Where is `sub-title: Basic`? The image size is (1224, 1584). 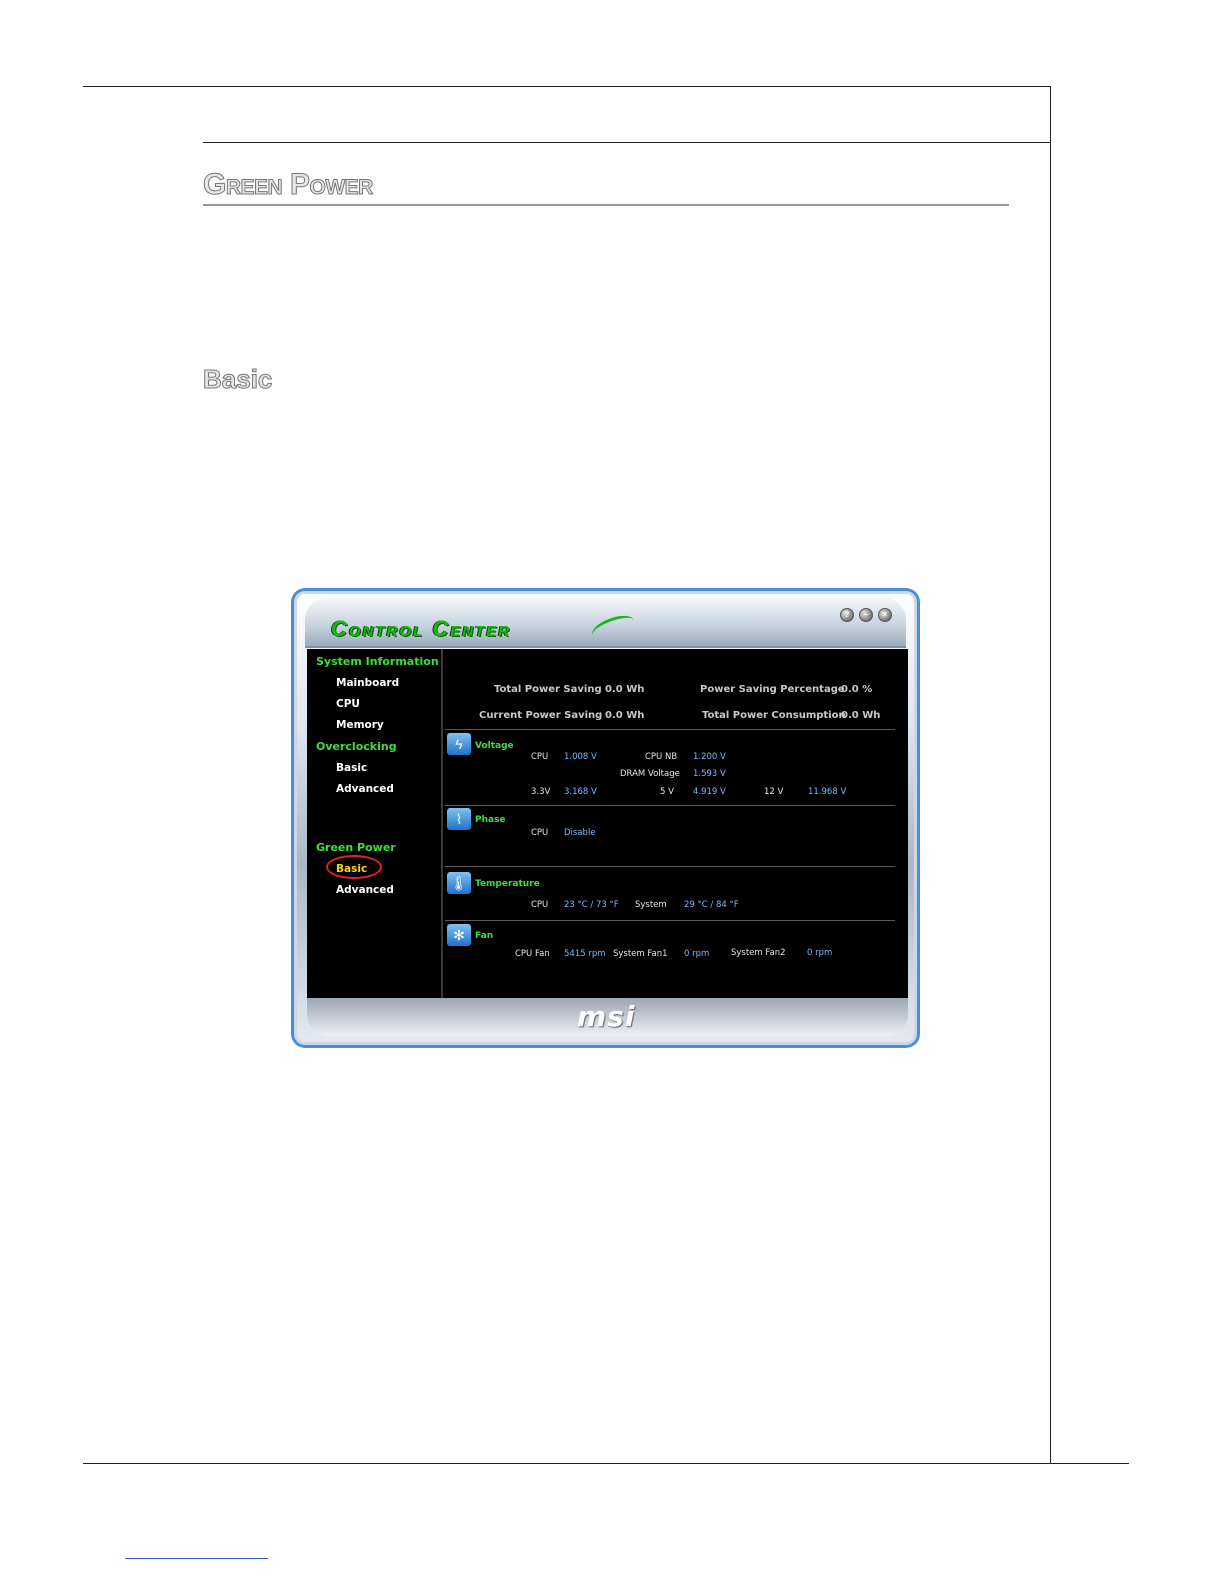 sub-title: Basic is located at coordinates (237, 379).